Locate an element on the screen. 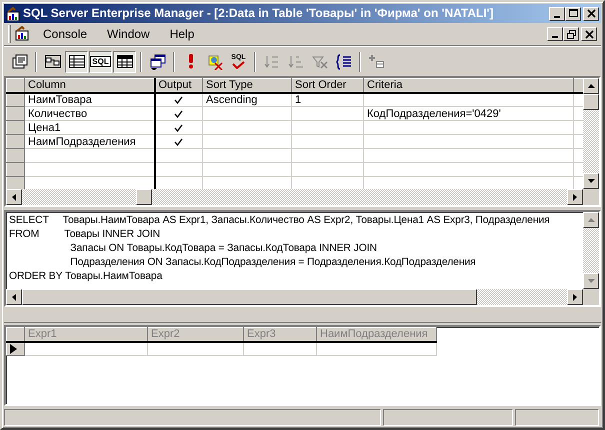 The image size is (605, 430). column-header: Criteria is located at coordinates (469, 85).